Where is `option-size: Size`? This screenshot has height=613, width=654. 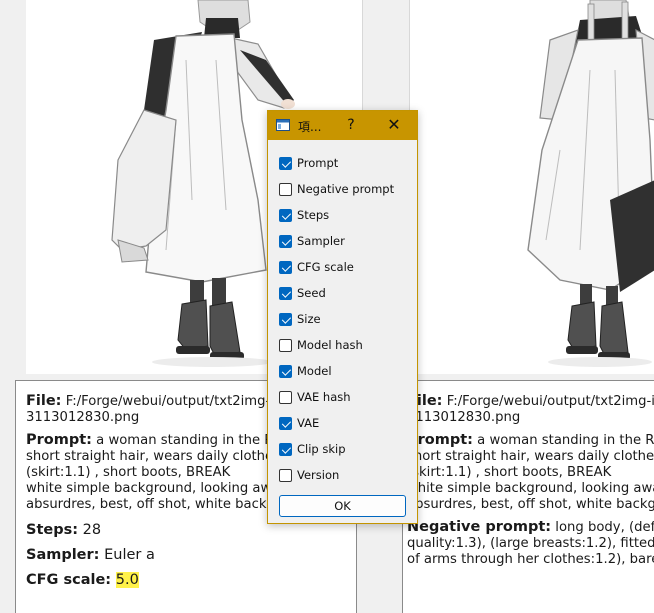
option-size: Size is located at coordinates (336, 324).